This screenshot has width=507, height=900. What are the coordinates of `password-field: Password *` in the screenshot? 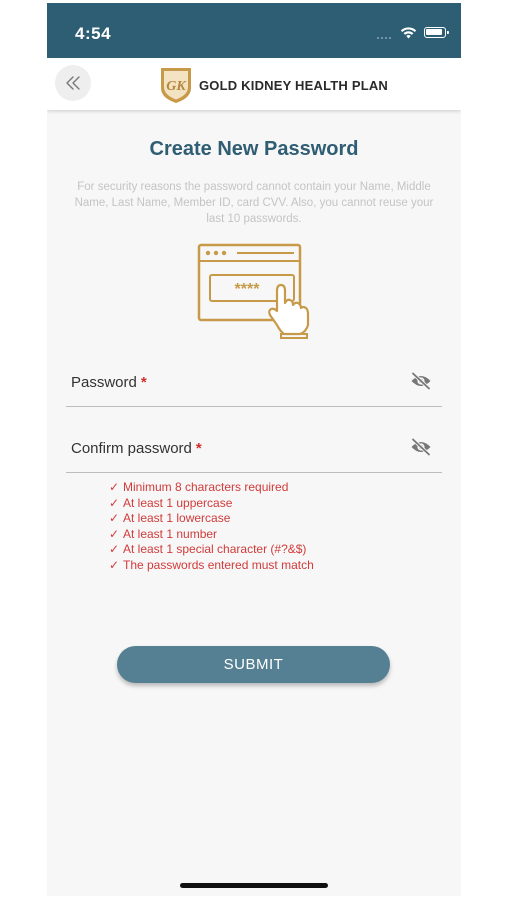 It's located at (254, 383).